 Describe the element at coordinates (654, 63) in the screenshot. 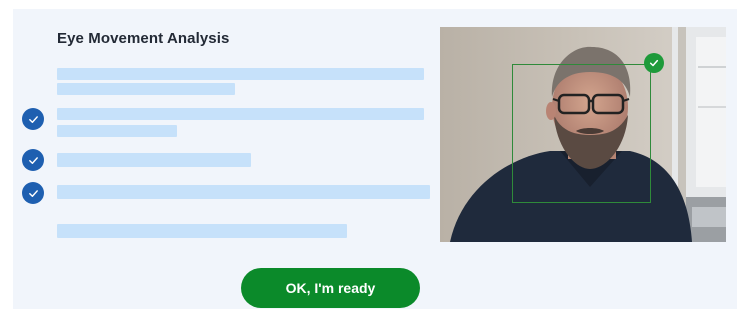

I see `face-detected-check-icon` at that location.